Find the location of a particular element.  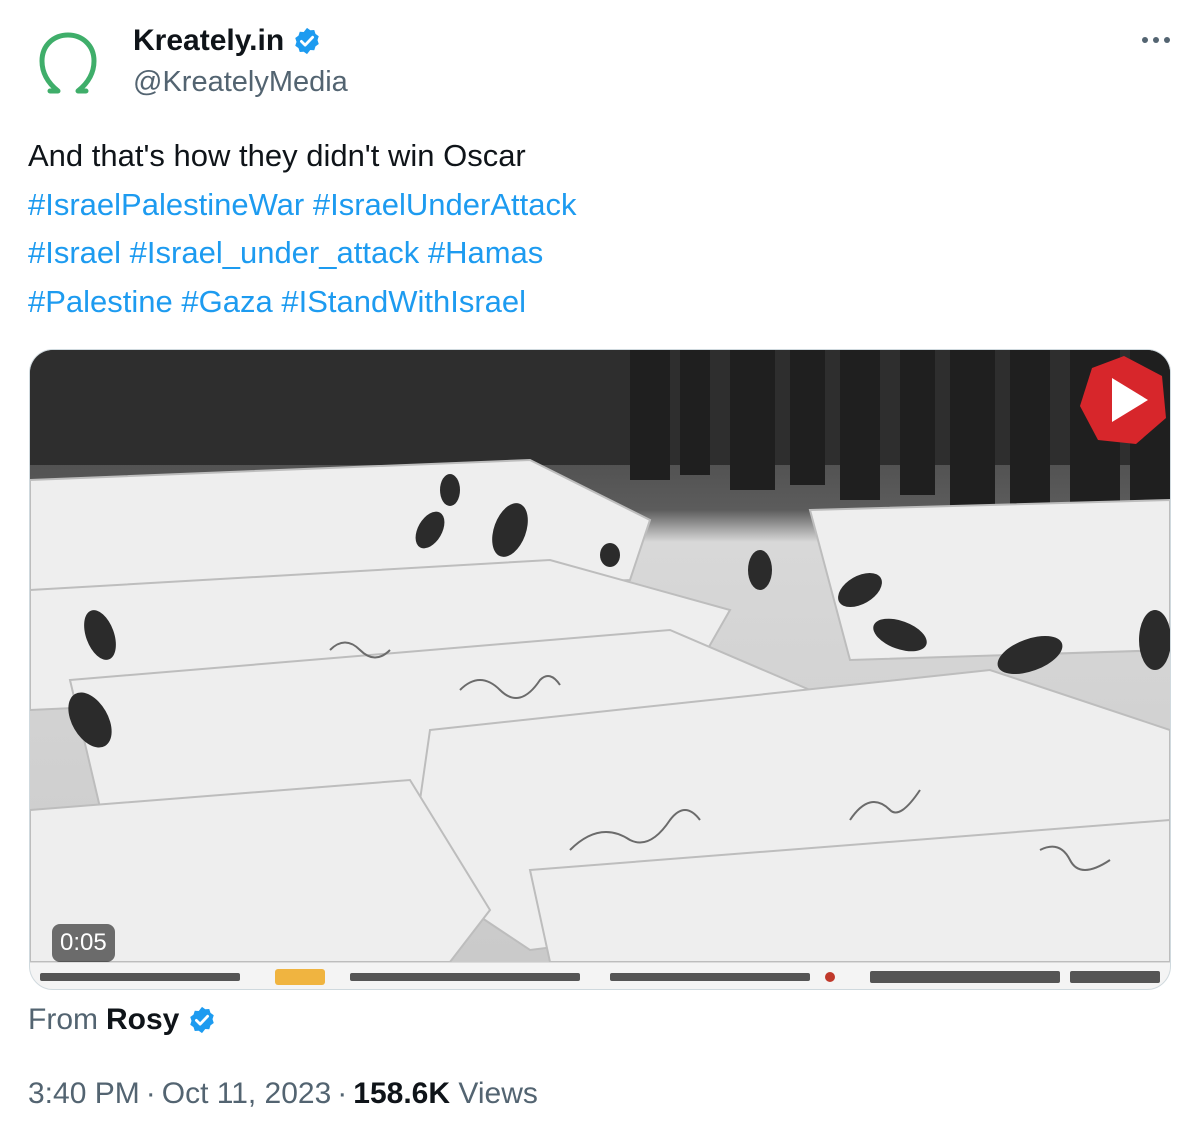

hashtag-link: #Israel is located at coordinates (74, 252).